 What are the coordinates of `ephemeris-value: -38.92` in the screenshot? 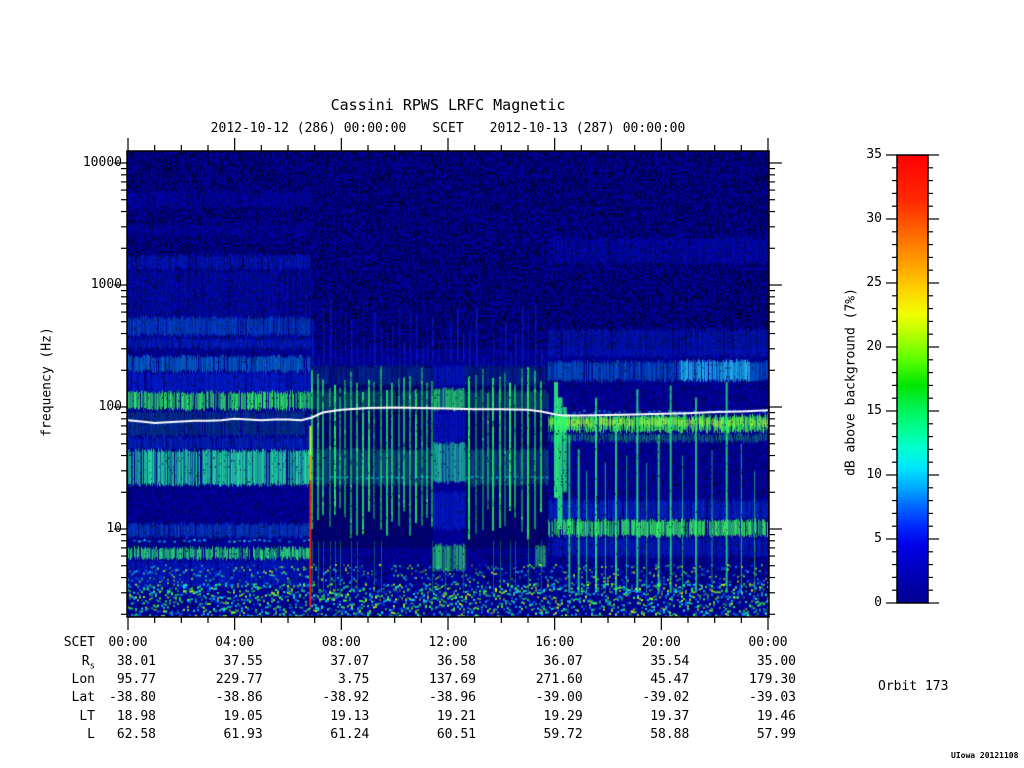 It's located at (346, 697).